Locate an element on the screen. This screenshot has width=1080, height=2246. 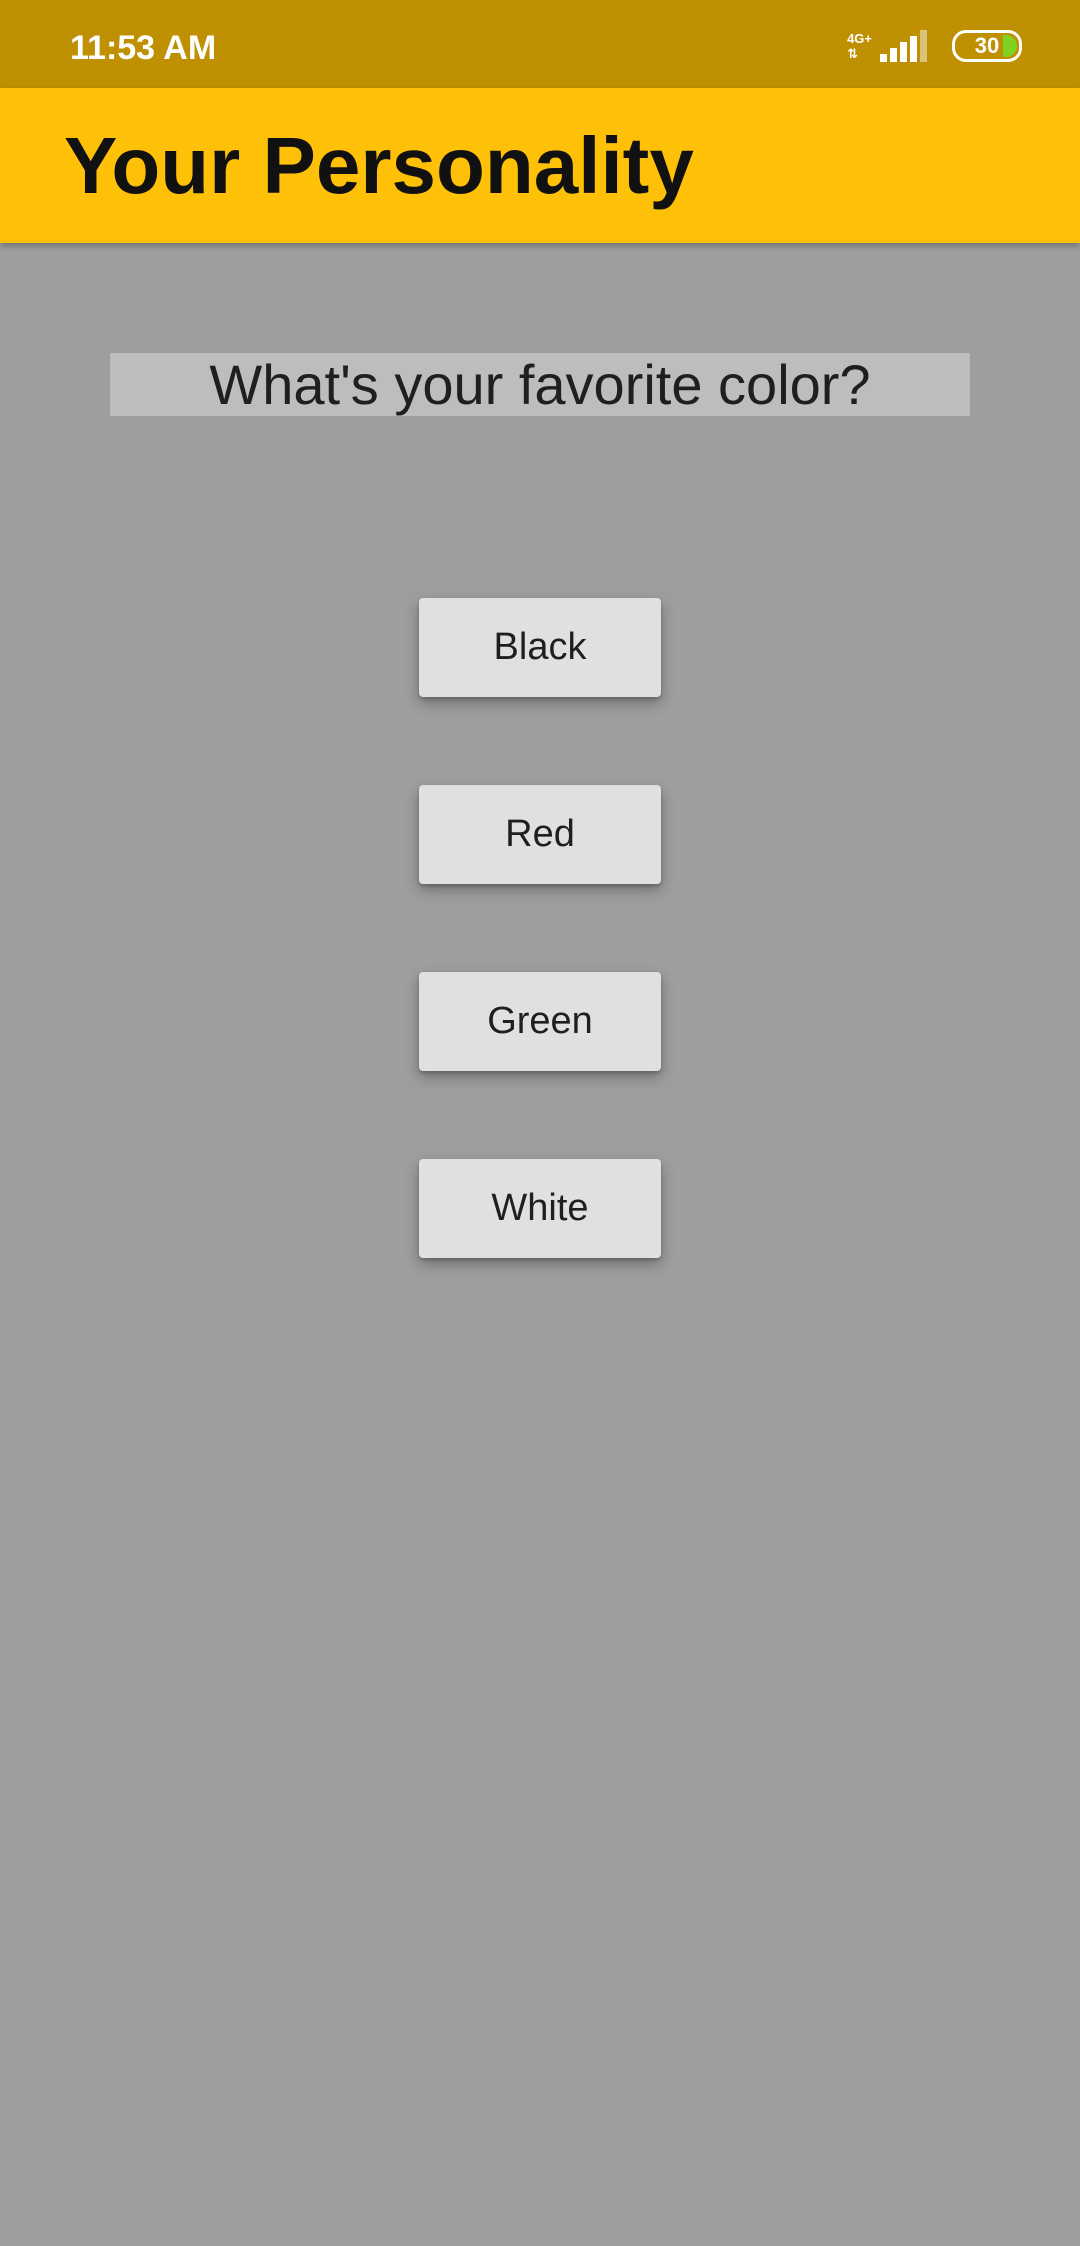
battery-level: 30 is located at coordinates (987, 45).